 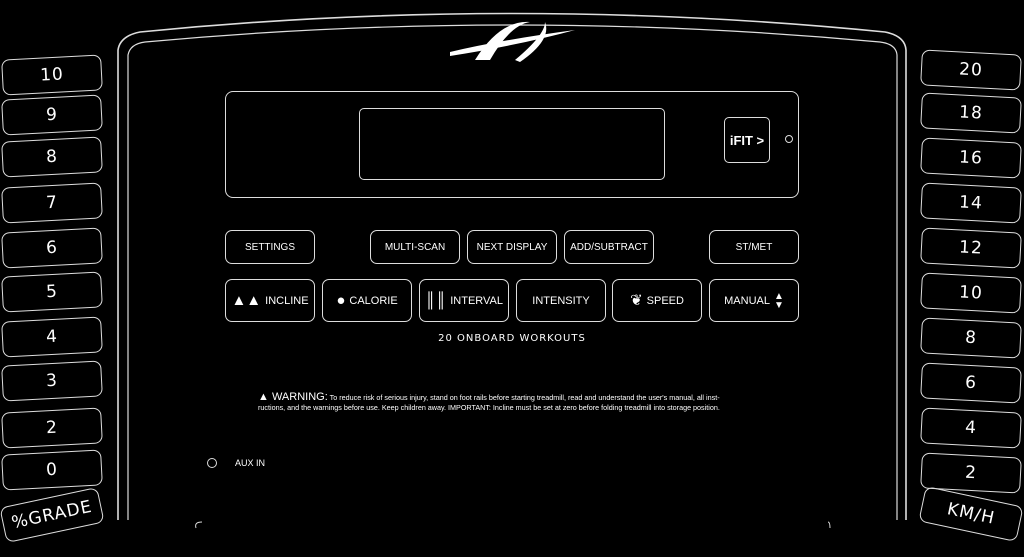 I want to click on key-label: 9, so click(x=52, y=115).